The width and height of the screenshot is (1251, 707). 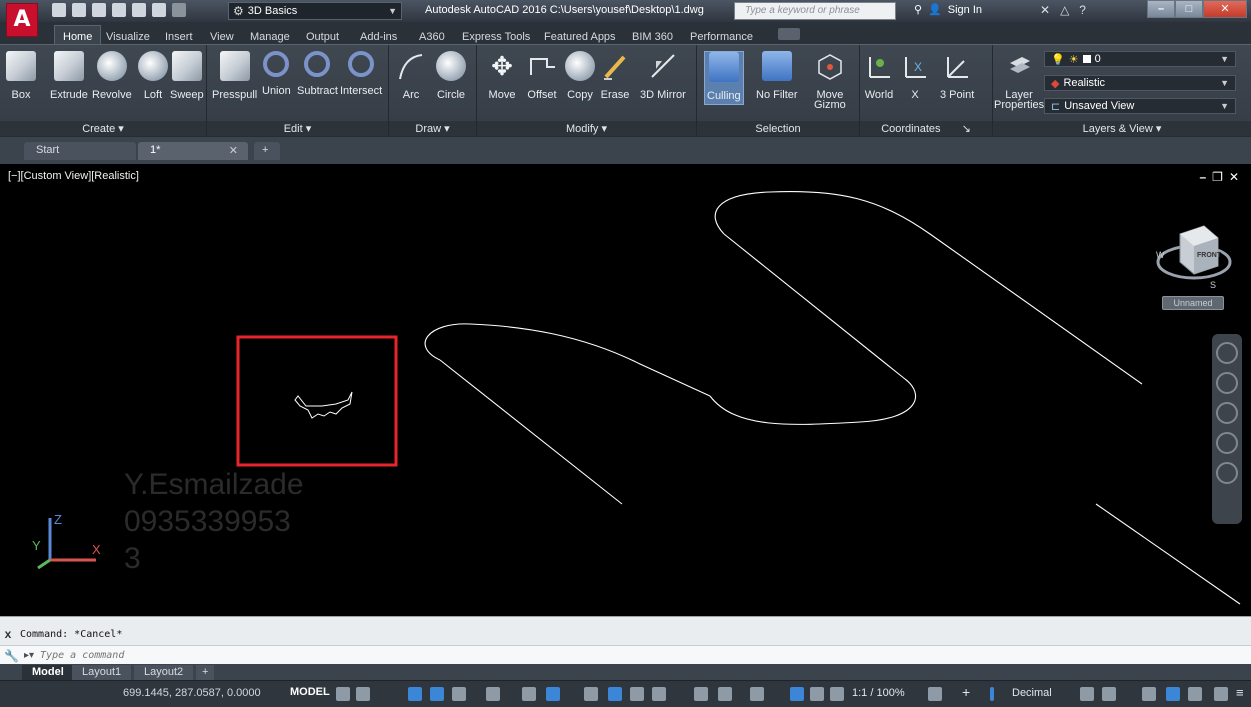 What do you see at coordinates (1149, 694) in the screenshot?
I see `isolate-objects-icon` at bounding box center [1149, 694].